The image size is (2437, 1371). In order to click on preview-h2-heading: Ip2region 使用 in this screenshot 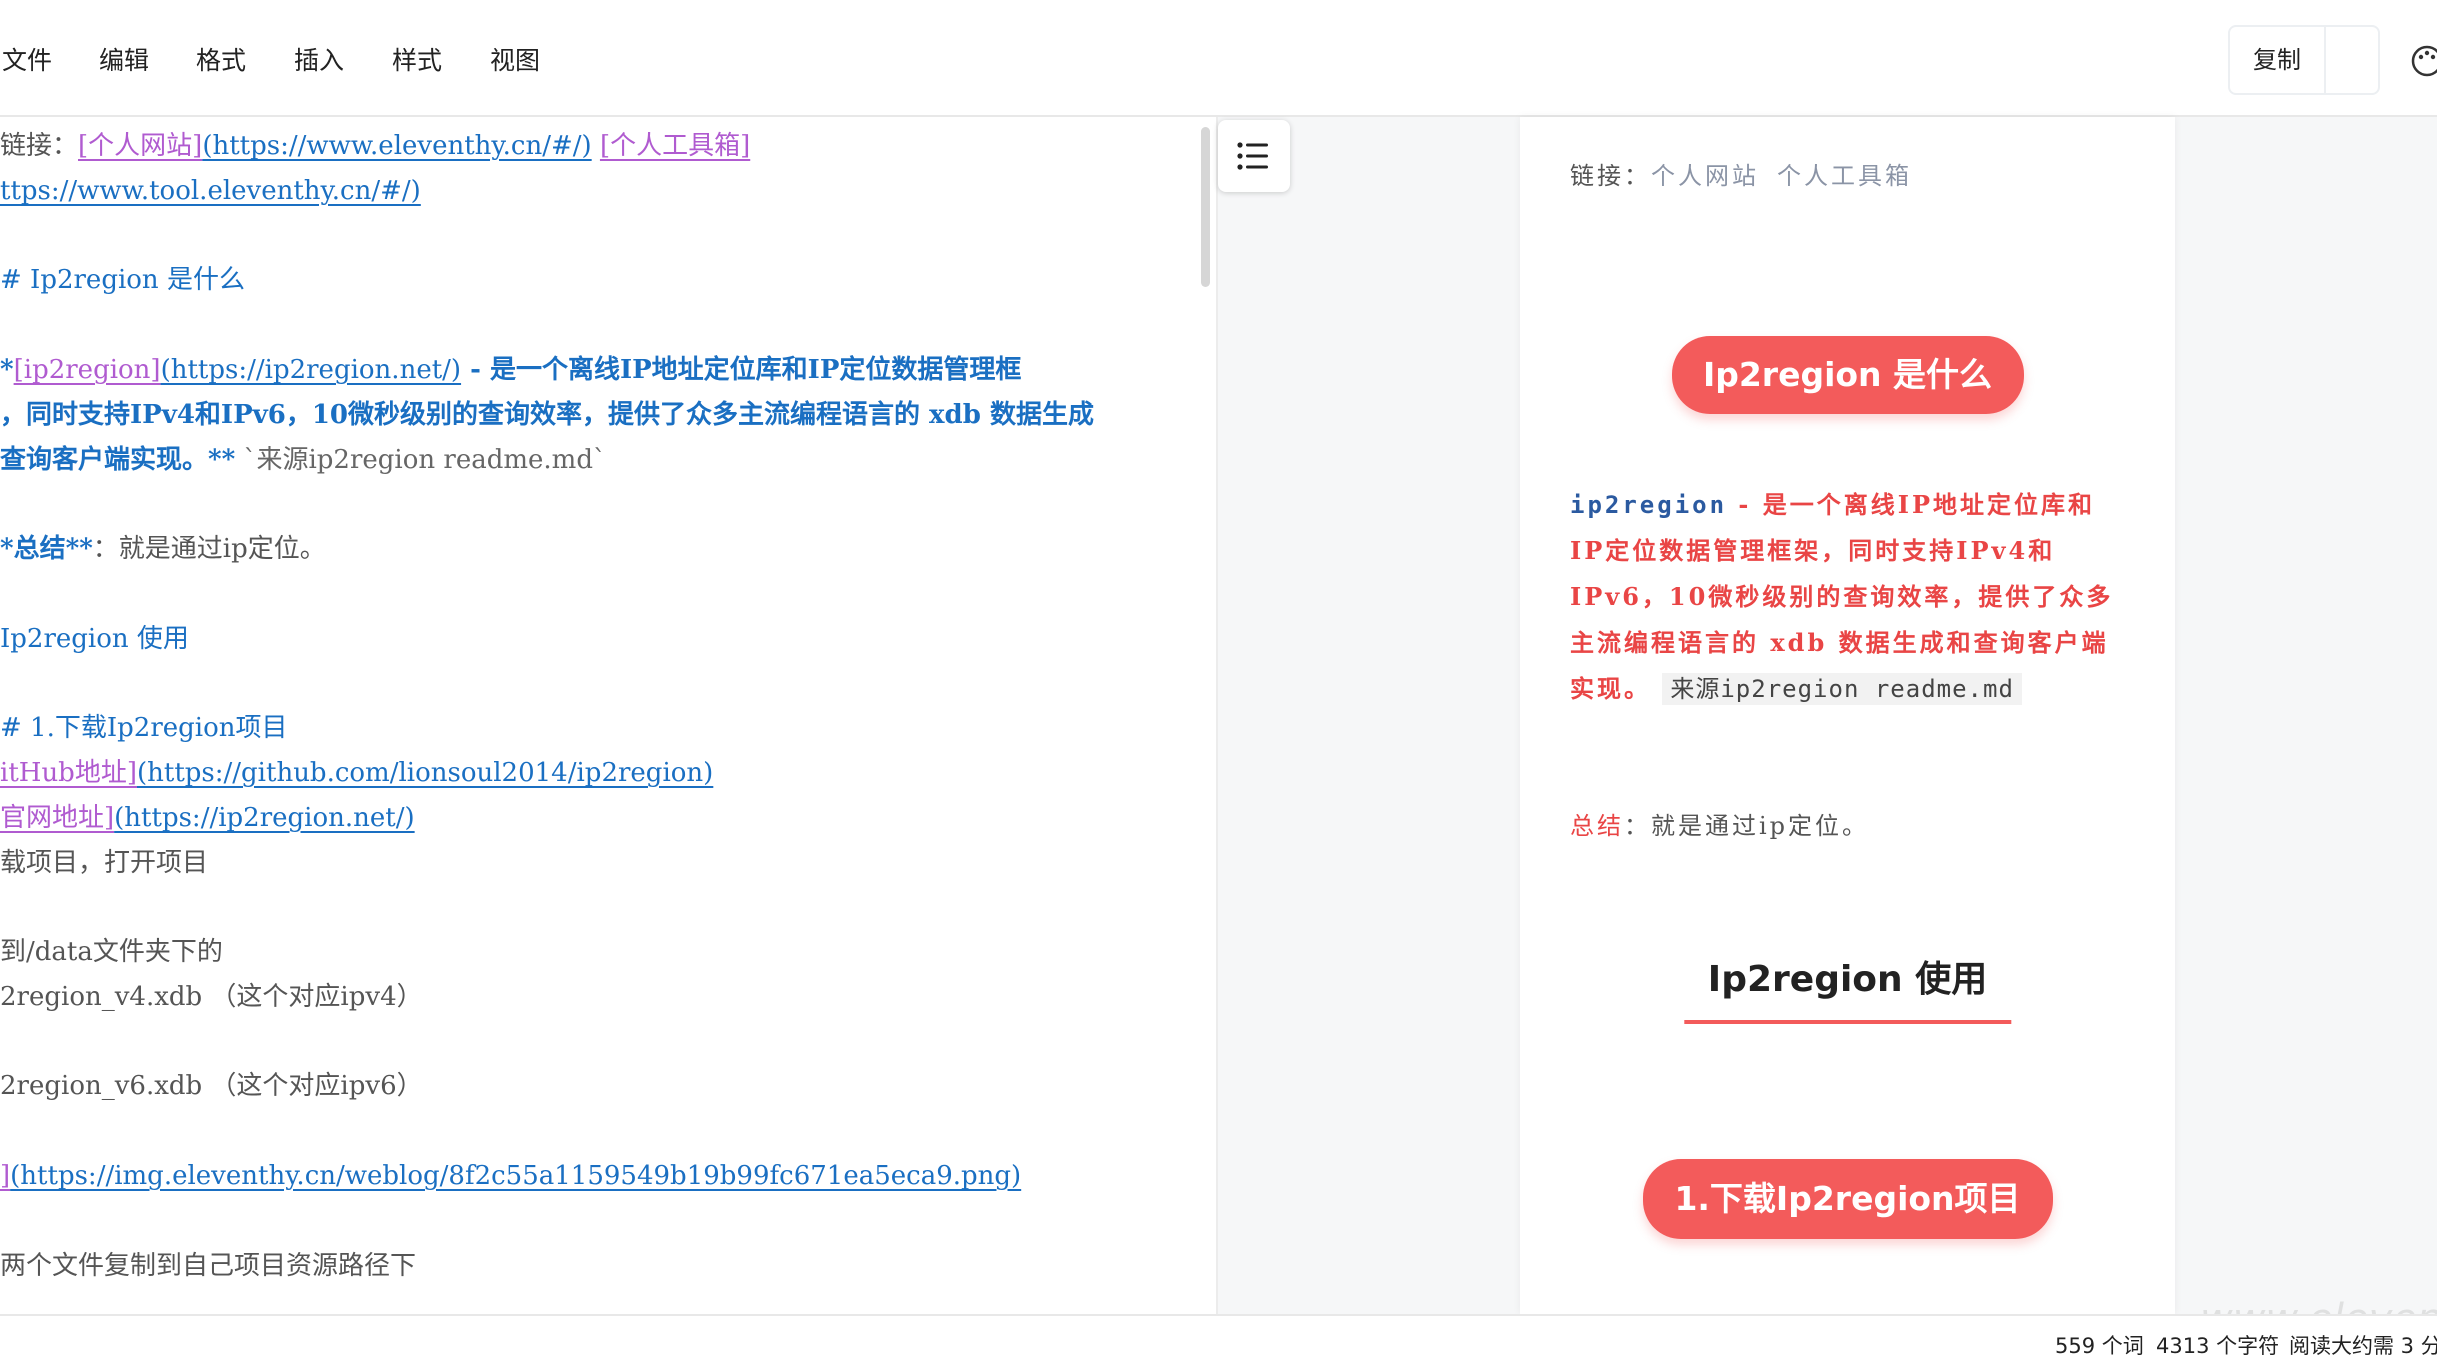, I will do `click(1847, 987)`.